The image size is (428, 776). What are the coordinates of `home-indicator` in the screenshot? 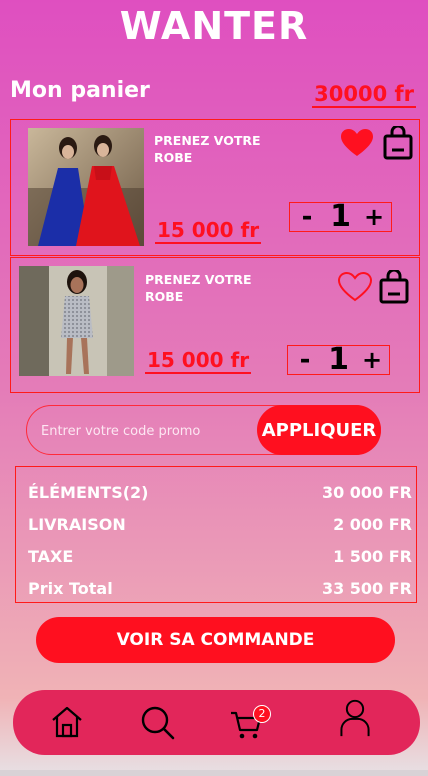 It's located at (214, 773).